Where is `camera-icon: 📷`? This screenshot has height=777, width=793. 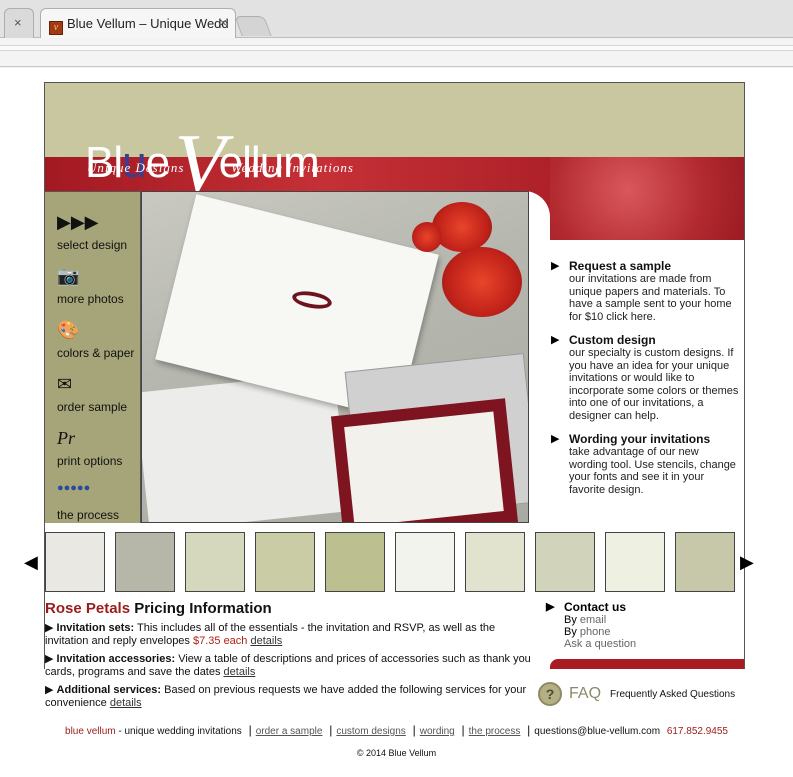
camera-icon: 📷 is located at coordinates (68, 276).